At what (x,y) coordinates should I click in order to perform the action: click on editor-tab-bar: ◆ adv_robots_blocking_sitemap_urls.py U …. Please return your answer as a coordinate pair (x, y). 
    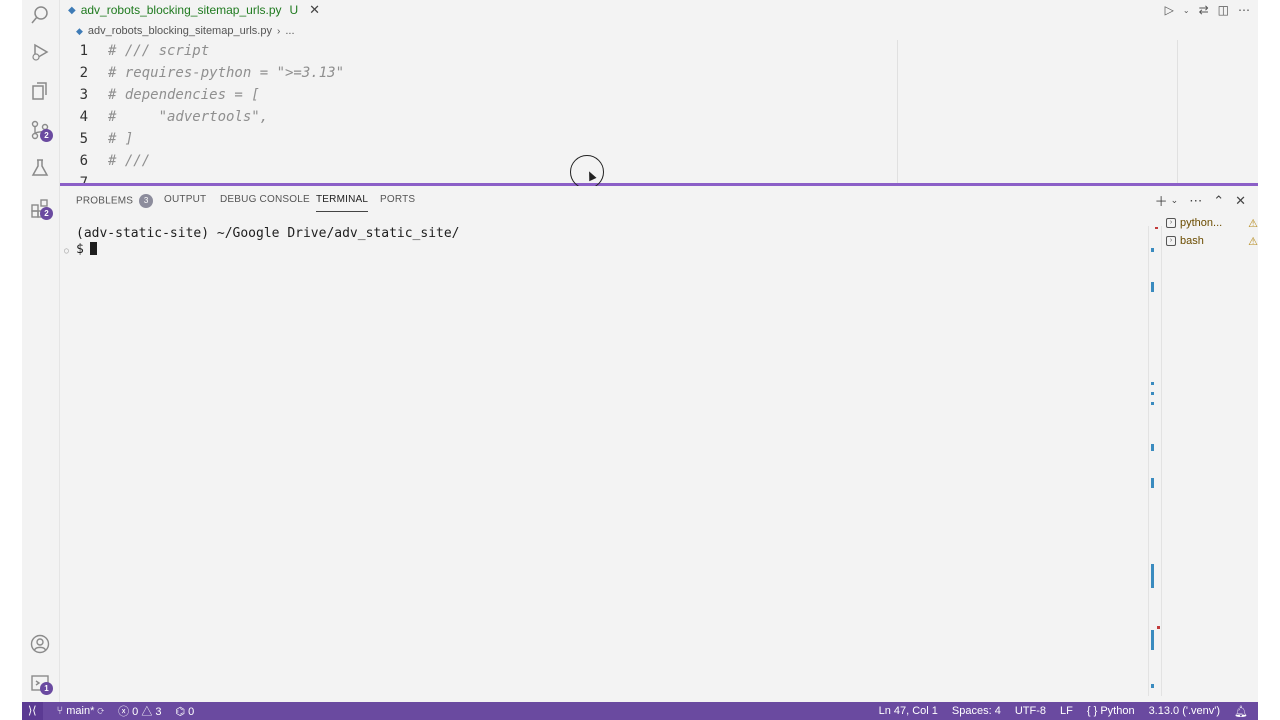
    Looking at the image, I should click on (659, 10).